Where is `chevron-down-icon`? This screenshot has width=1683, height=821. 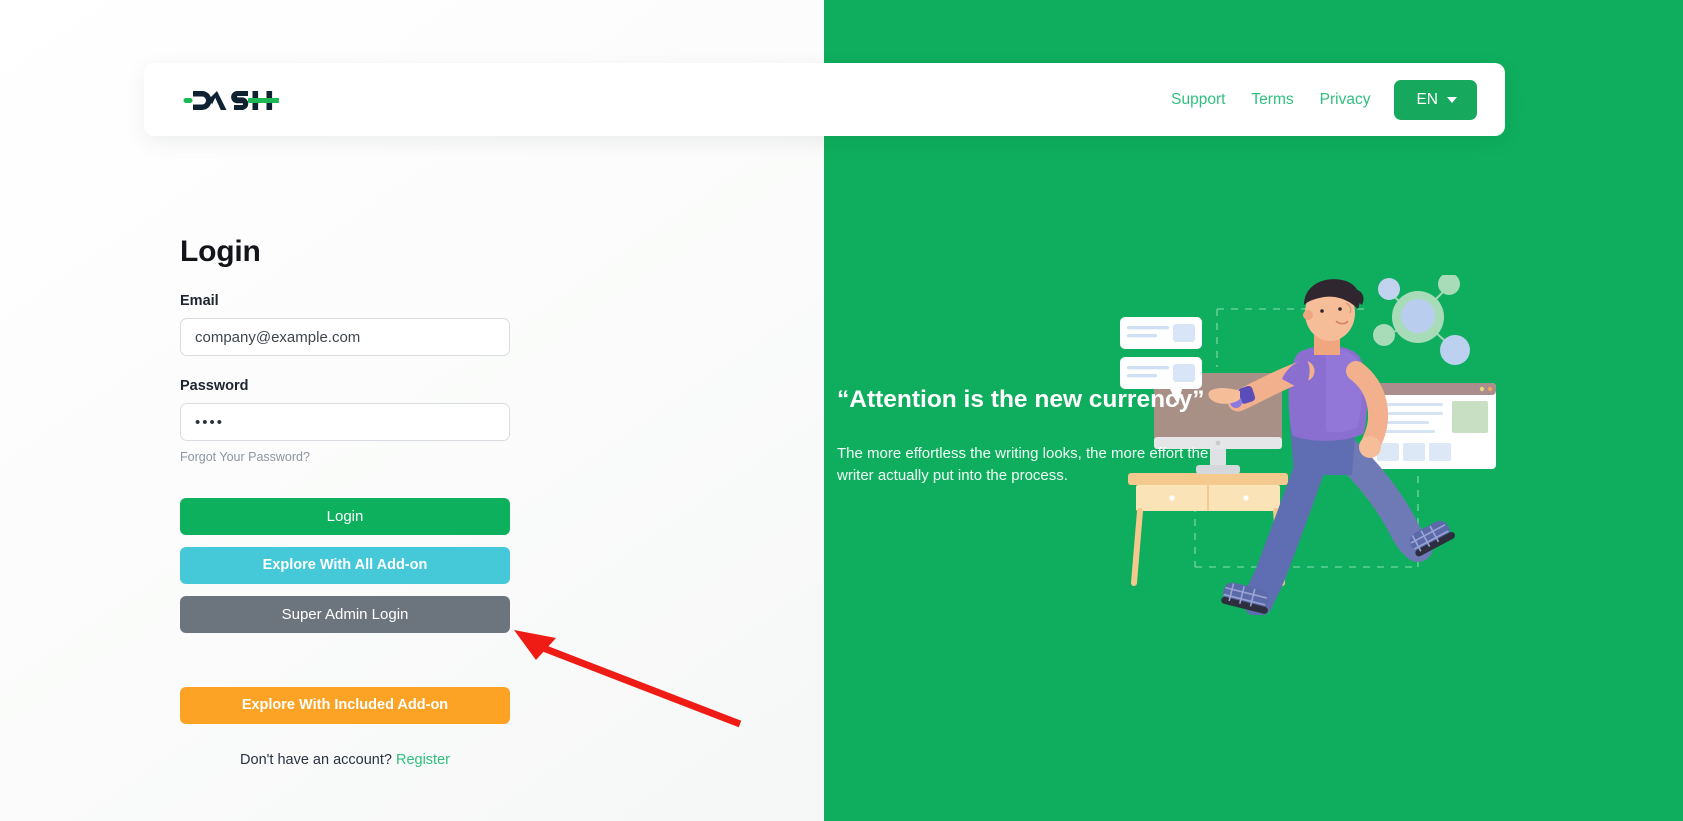 chevron-down-icon is located at coordinates (1452, 99).